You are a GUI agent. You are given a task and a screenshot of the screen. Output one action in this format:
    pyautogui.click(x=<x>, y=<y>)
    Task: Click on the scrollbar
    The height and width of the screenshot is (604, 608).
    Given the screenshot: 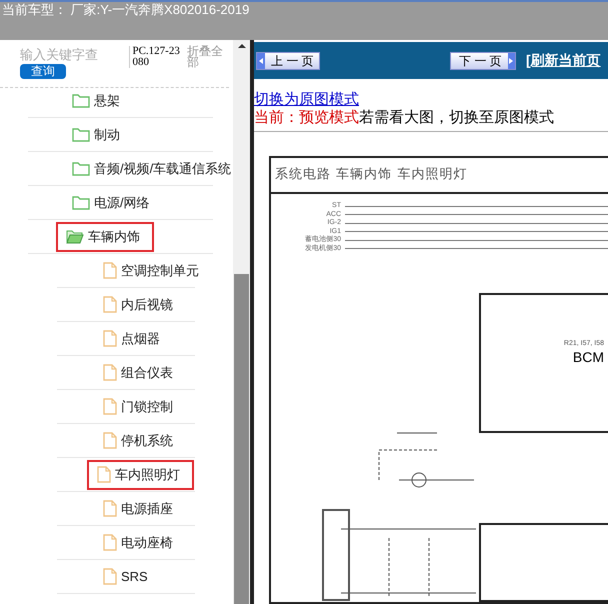 What is the action you would take?
    pyautogui.click(x=241, y=322)
    